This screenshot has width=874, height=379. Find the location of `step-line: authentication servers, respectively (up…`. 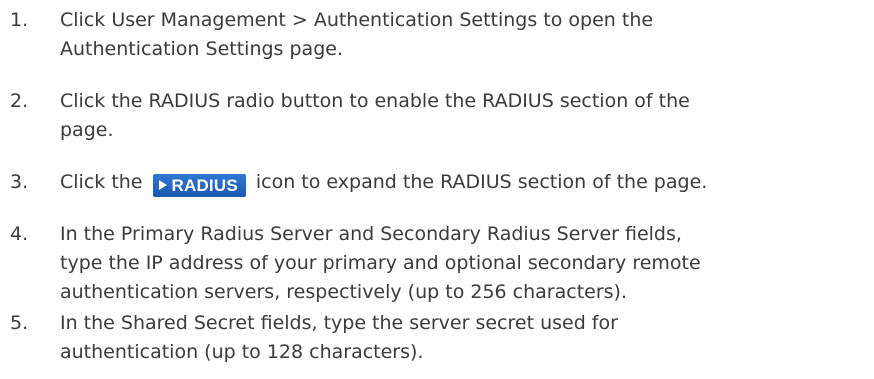

step-line: authentication servers, respectively (up… is located at coordinates (343, 292).